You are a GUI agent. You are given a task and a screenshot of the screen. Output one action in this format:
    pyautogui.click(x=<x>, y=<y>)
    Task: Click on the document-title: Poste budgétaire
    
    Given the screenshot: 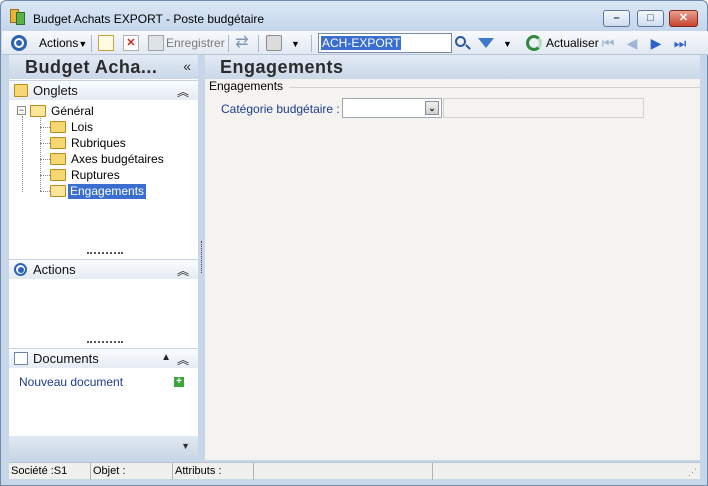 What is the action you would take?
    pyautogui.click(x=219, y=19)
    